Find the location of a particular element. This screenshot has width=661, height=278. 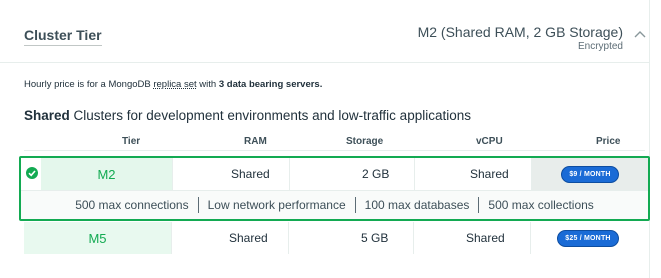

tier-summary-text: M2 (Shared RAM, 2 GB Storage) is located at coordinates (520, 32).